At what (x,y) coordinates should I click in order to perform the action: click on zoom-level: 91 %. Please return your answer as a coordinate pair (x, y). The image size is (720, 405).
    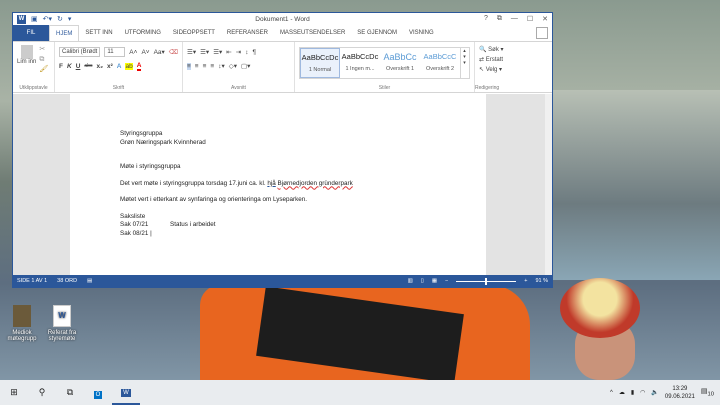
    Looking at the image, I should click on (541, 281).